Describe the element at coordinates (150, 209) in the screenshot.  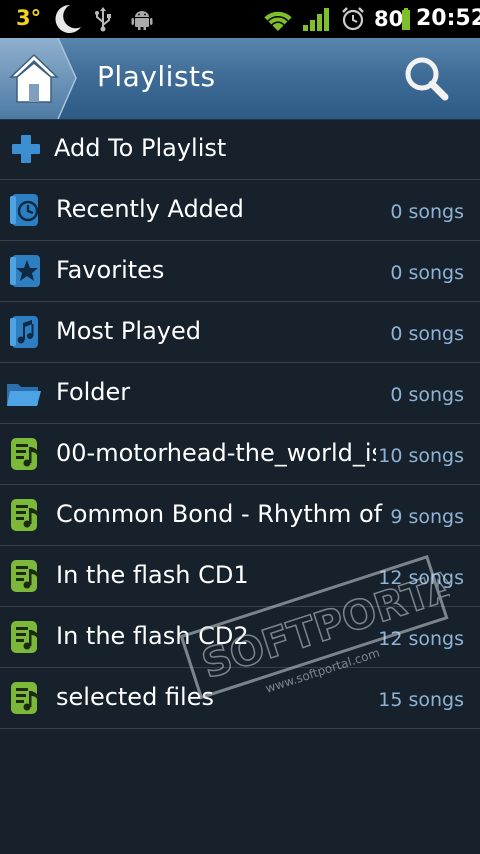
I see `playlist-name: Recently Added` at that location.